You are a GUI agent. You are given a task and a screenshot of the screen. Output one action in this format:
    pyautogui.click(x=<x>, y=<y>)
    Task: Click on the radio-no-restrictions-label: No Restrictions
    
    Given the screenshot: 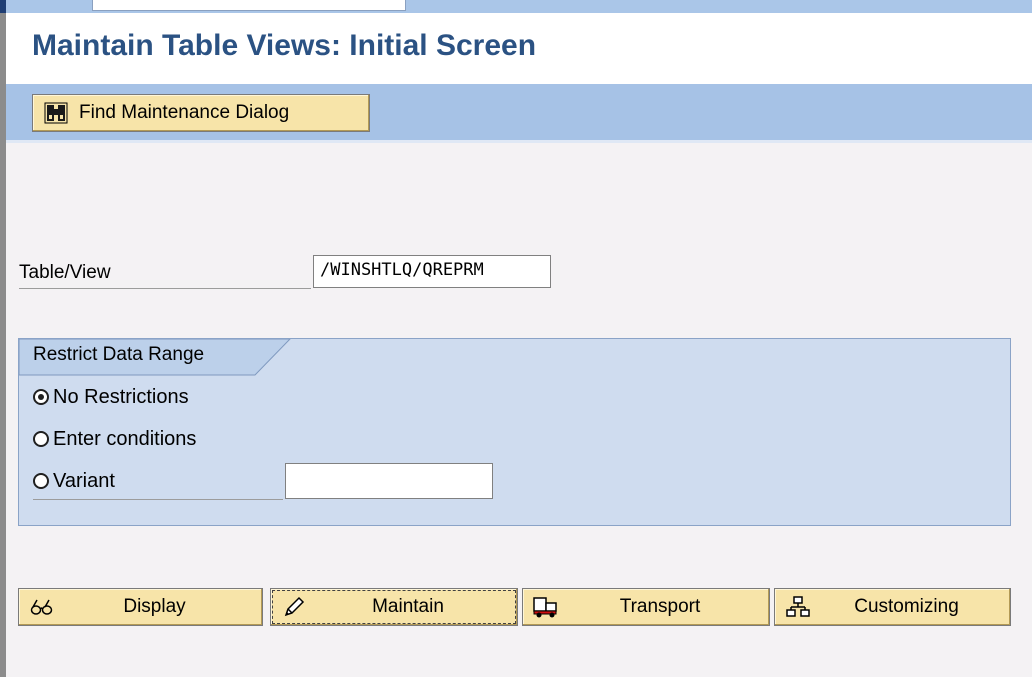 What is the action you would take?
    pyautogui.click(x=121, y=396)
    